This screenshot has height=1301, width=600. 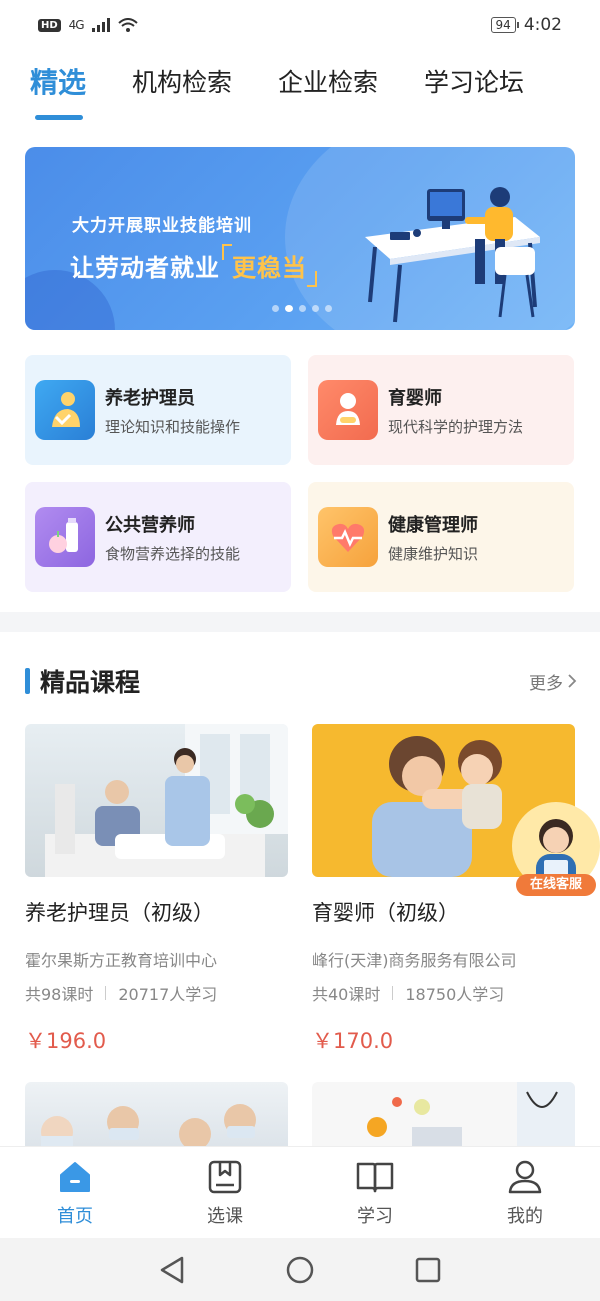 I want to click on worker-at-desk-illustration, so click(x=452, y=255).